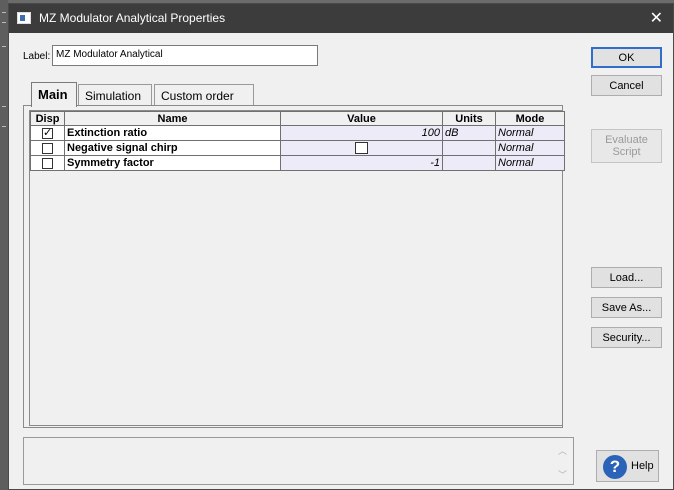 This screenshot has height=490, width=674. I want to click on description-box: ︿ ﹀, so click(298, 461).